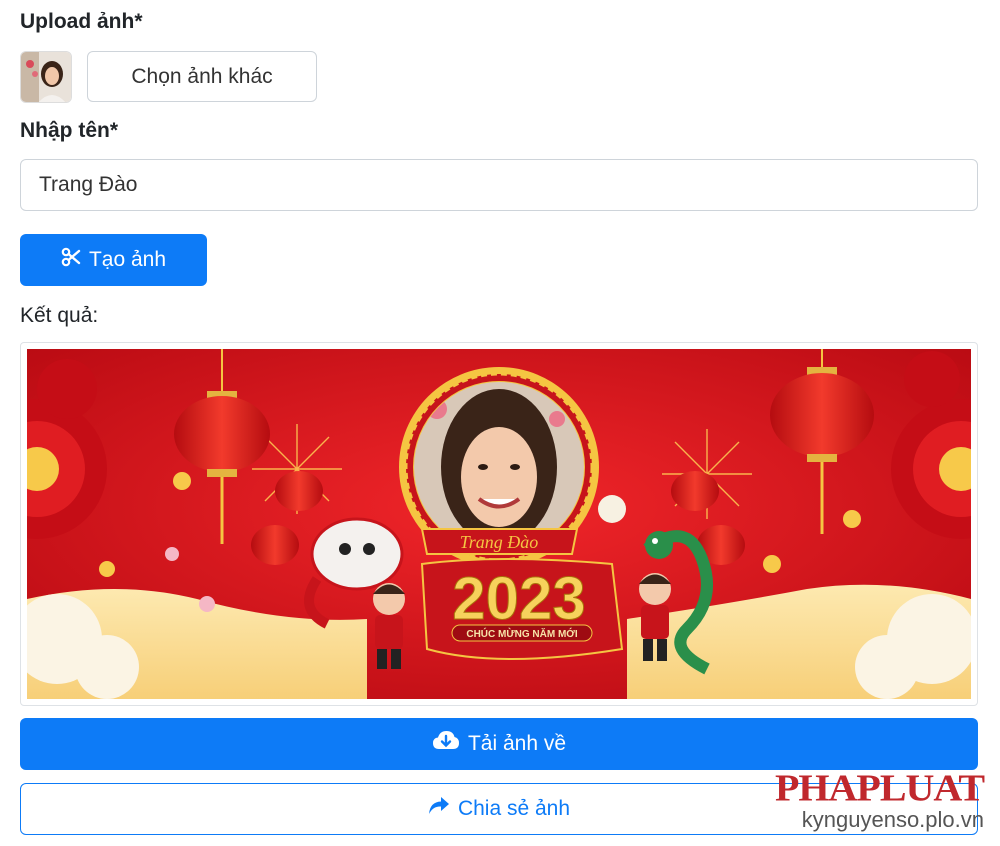 The width and height of the screenshot is (1000, 846). I want to click on choose-other-image-label: Chọn ảnh khác, so click(202, 76).